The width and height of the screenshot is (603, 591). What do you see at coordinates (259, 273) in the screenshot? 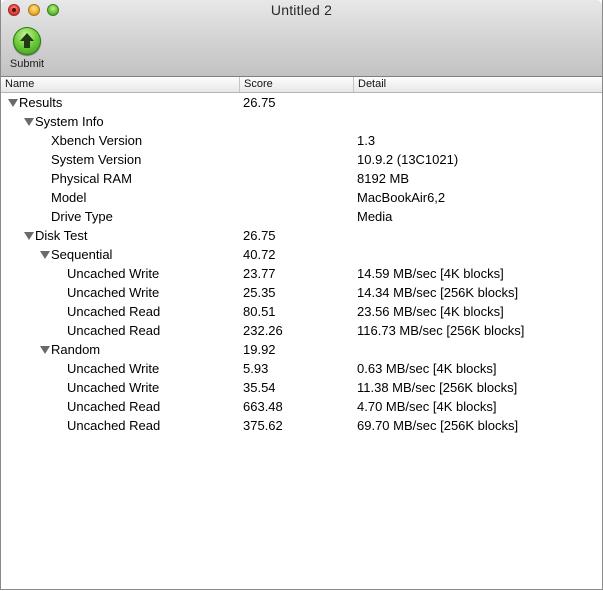
I see `row-score: 23.77` at bounding box center [259, 273].